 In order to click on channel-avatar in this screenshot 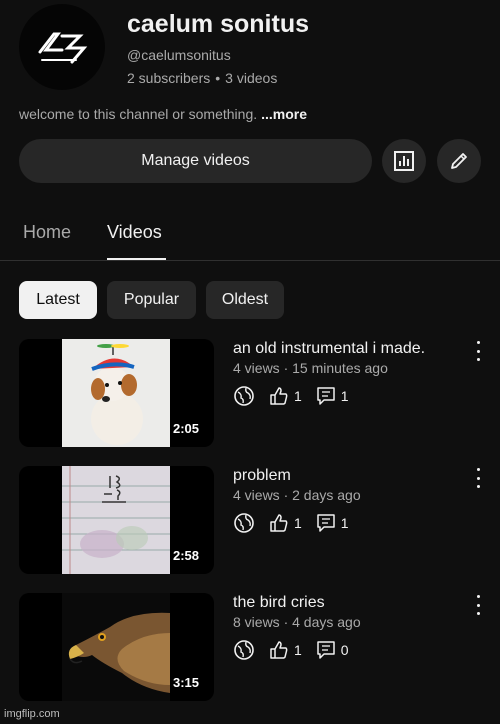, I will do `click(62, 47)`.